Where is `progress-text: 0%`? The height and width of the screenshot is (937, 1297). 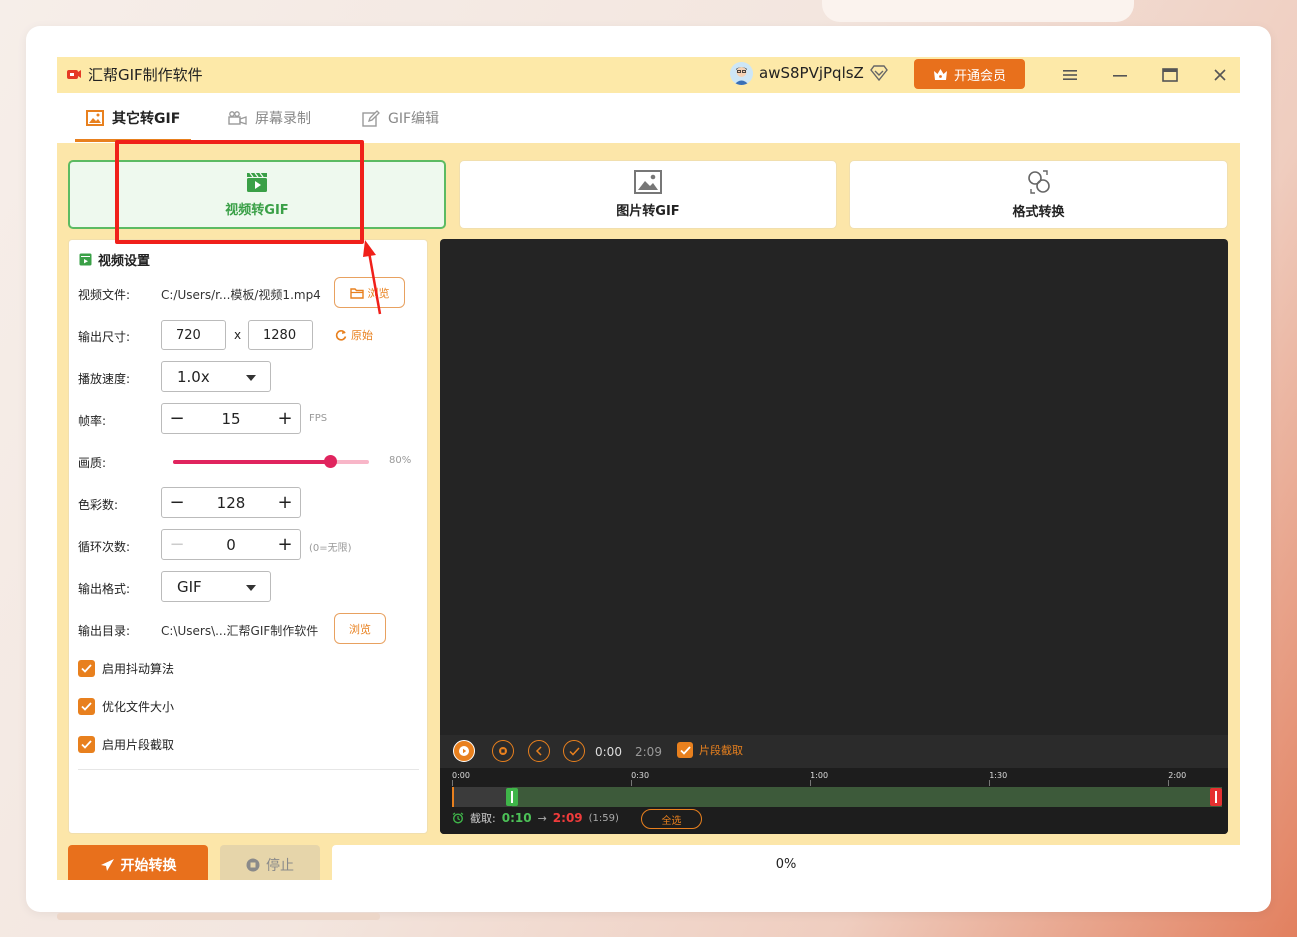 progress-text: 0% is located at coordinates (786, 864).